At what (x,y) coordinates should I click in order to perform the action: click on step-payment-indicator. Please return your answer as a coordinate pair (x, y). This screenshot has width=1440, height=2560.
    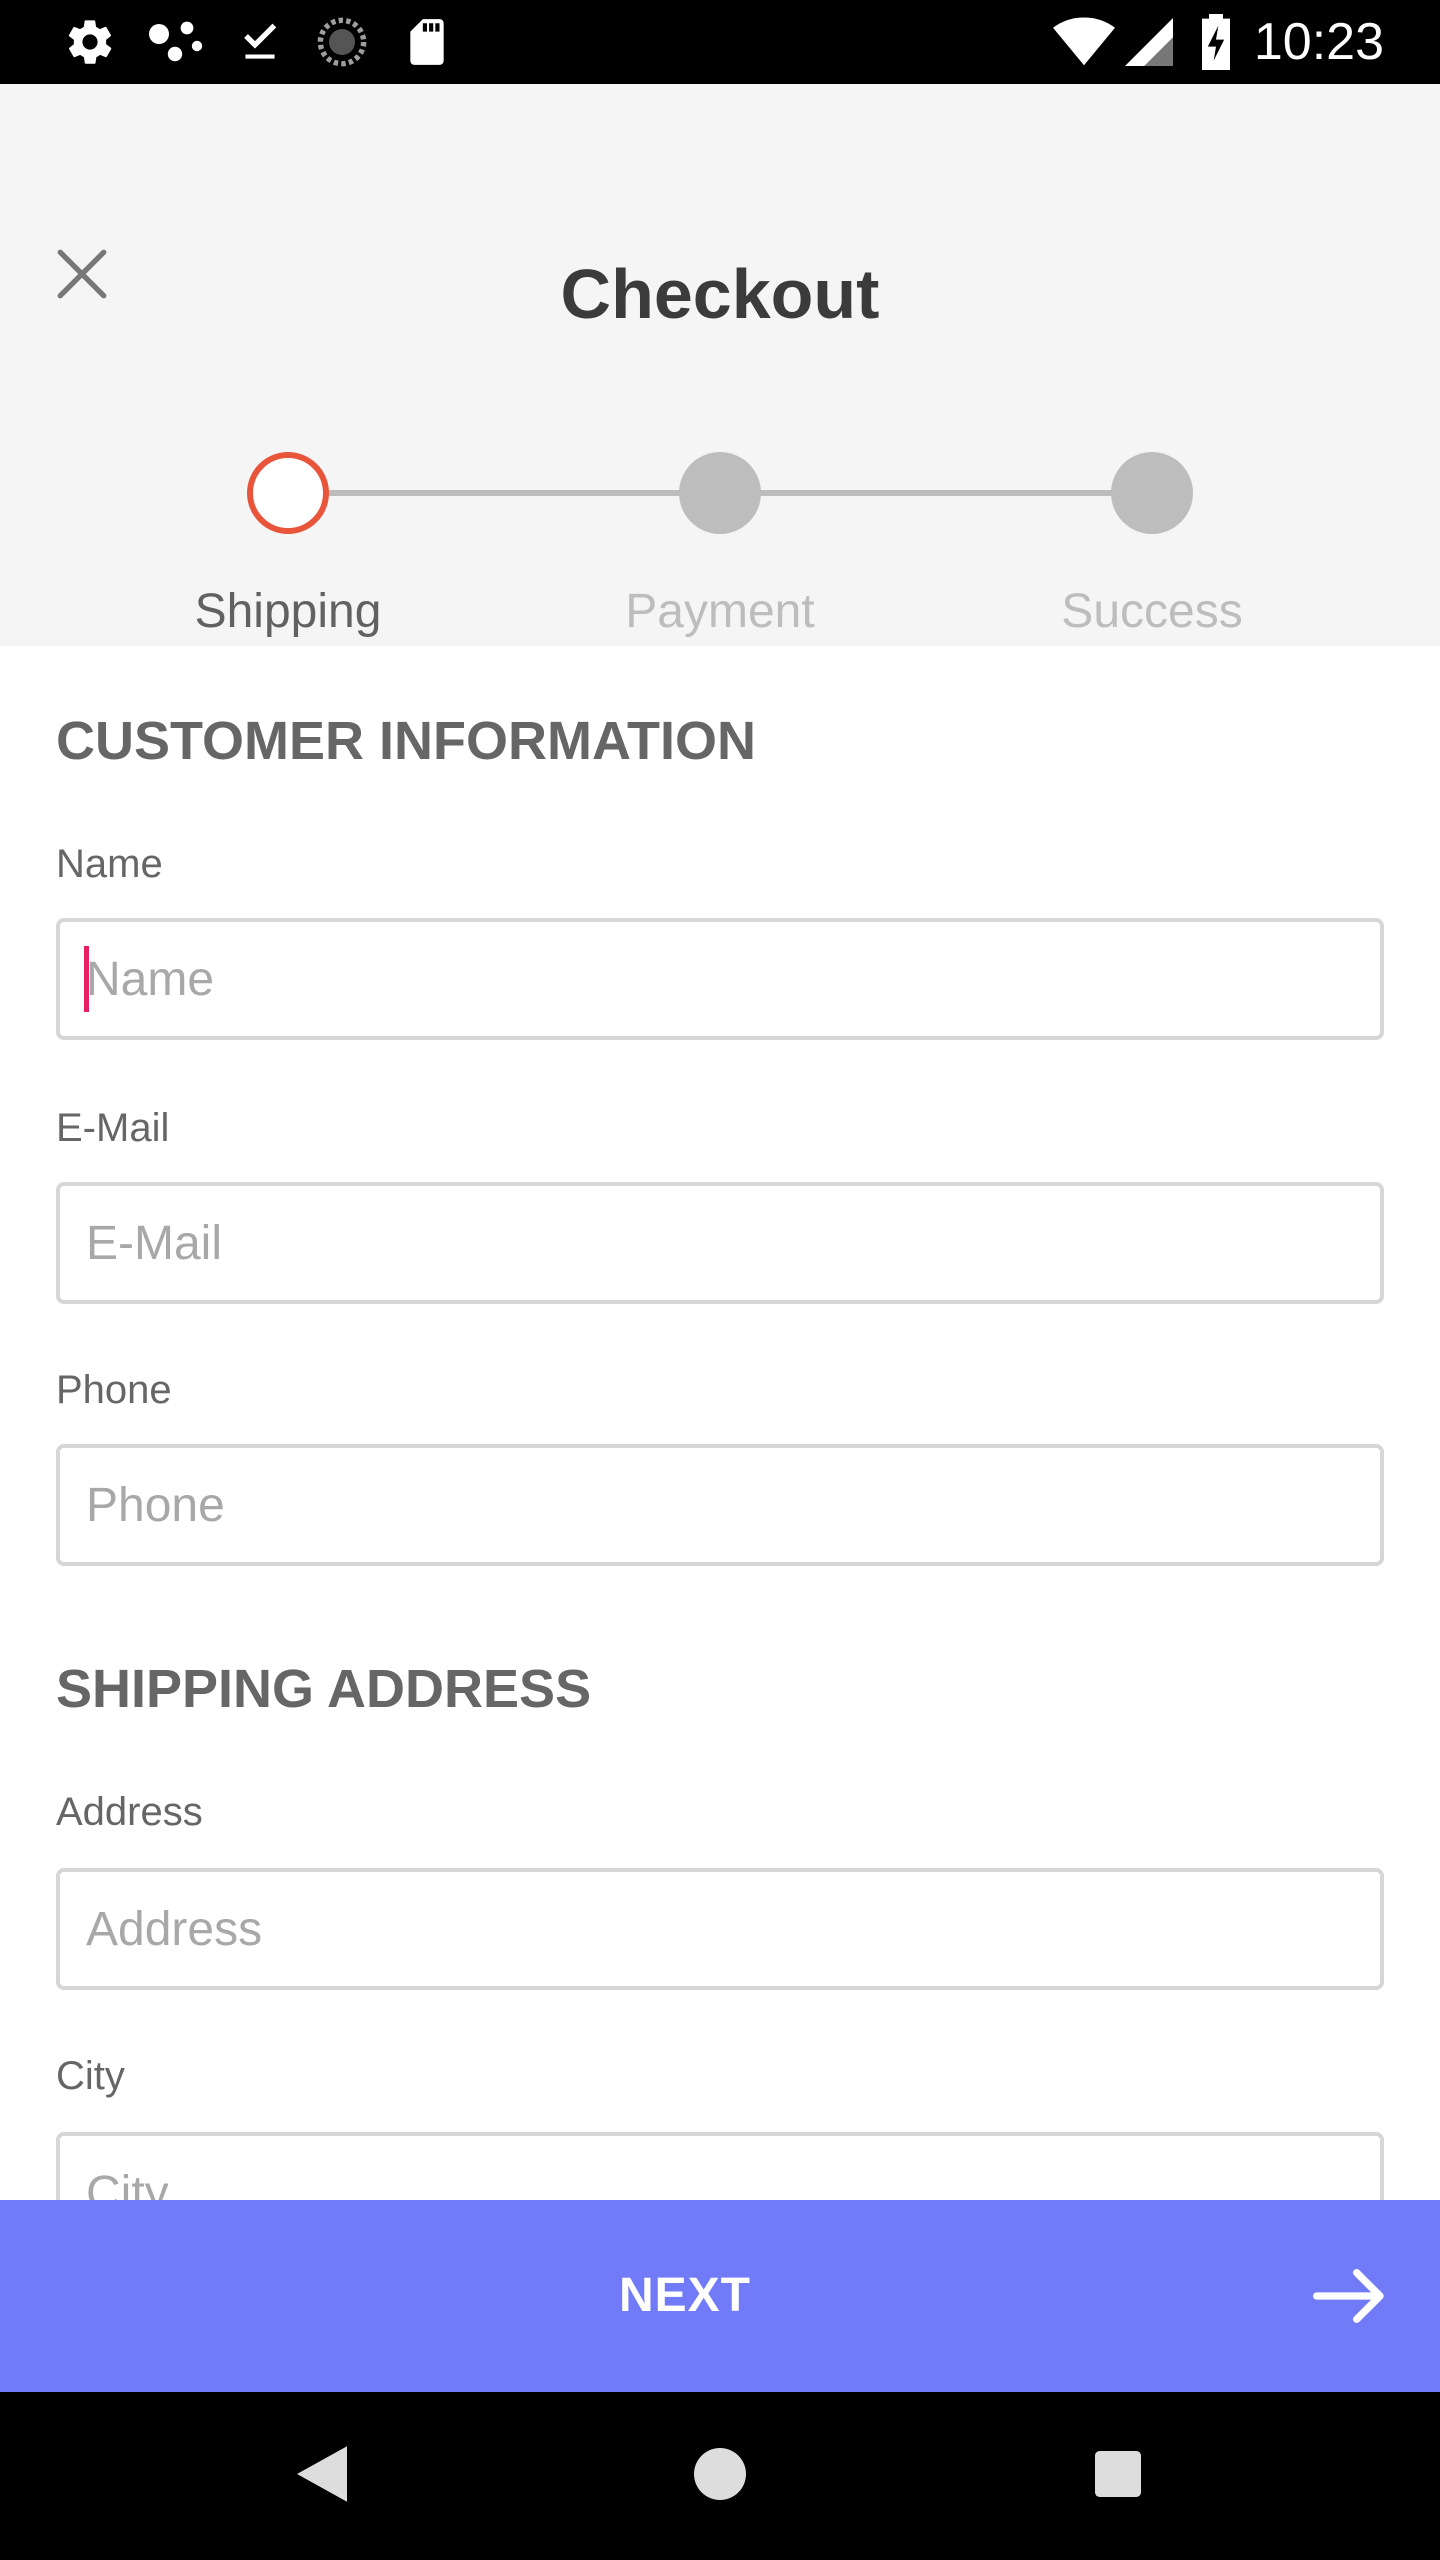
    Looking at the image, I should click on (720, 493).